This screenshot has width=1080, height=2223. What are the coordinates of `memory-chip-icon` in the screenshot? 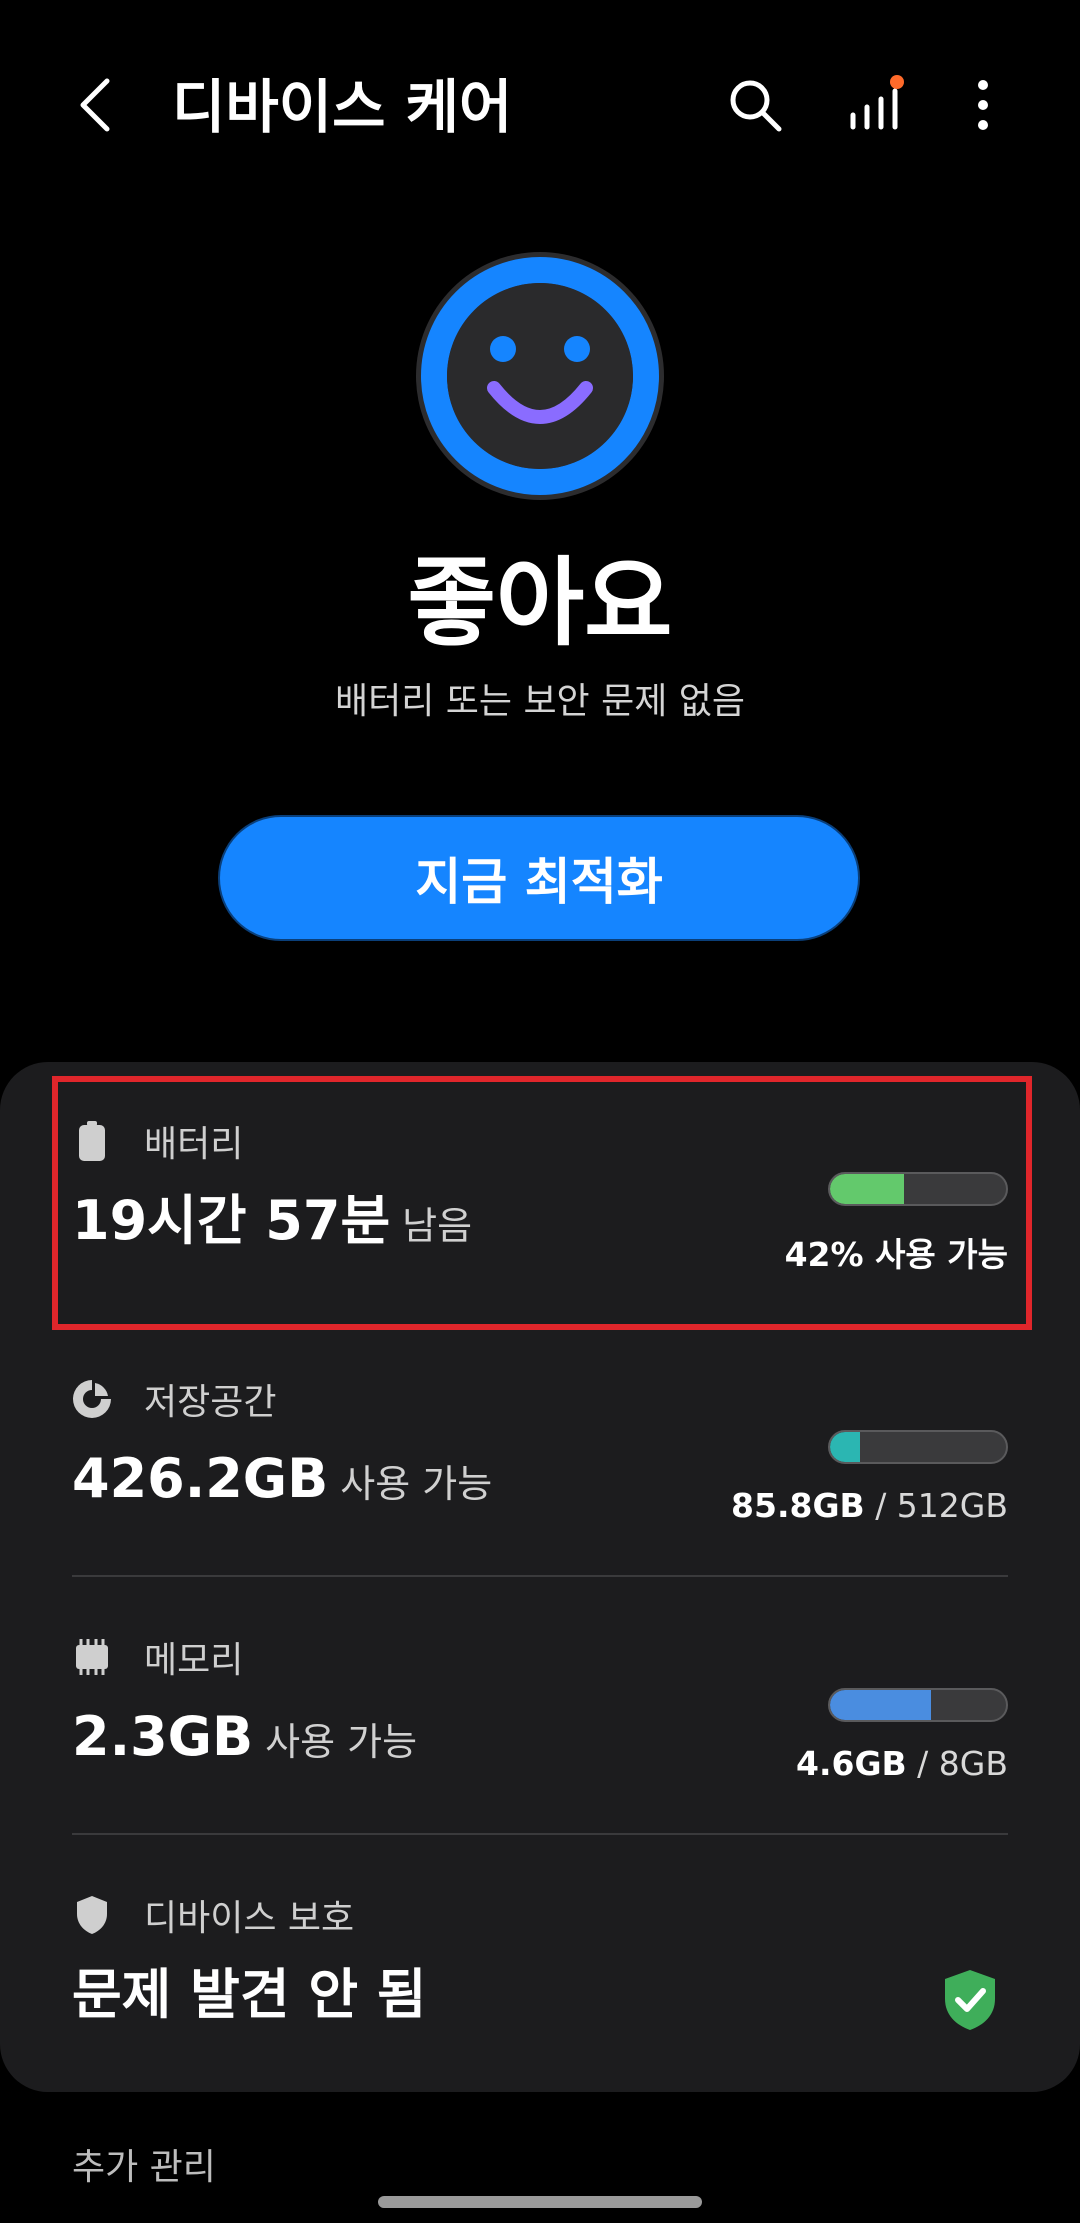 It's located at (92, 1657).